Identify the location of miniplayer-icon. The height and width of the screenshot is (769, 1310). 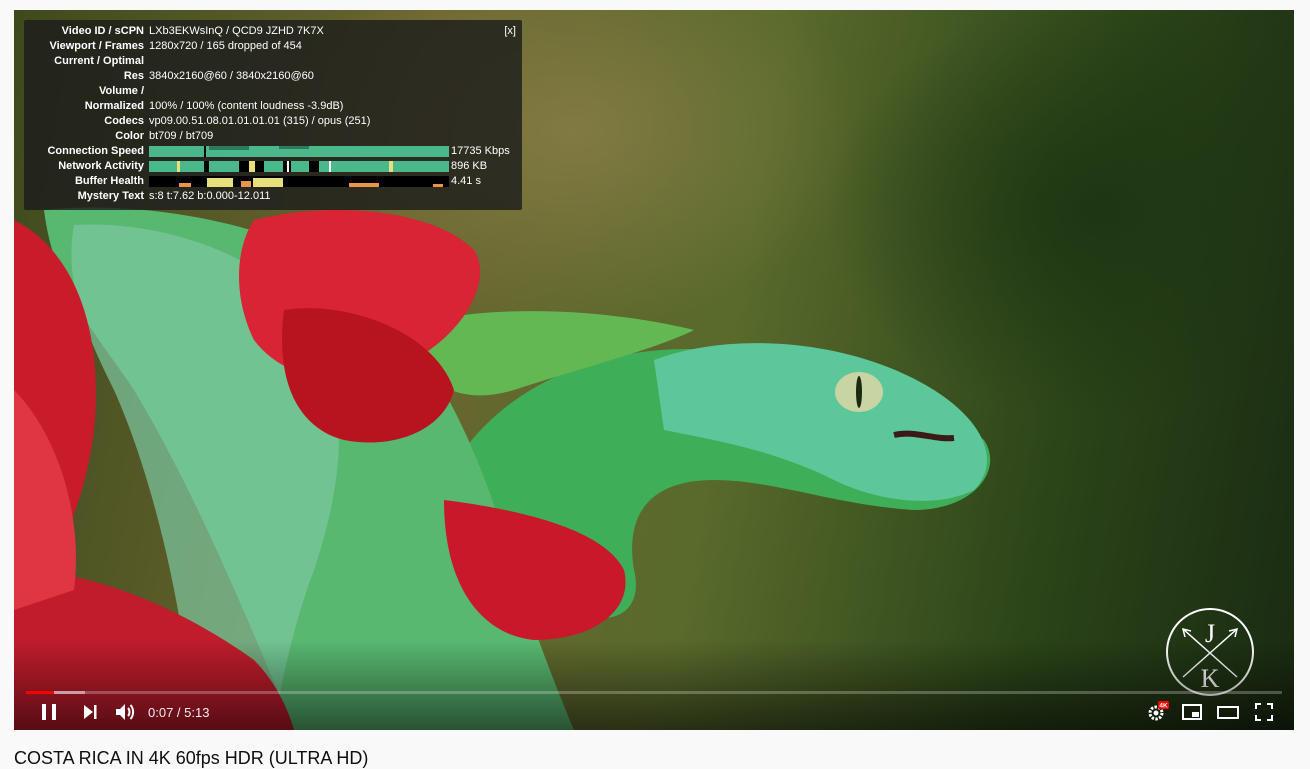
(1192, 712).